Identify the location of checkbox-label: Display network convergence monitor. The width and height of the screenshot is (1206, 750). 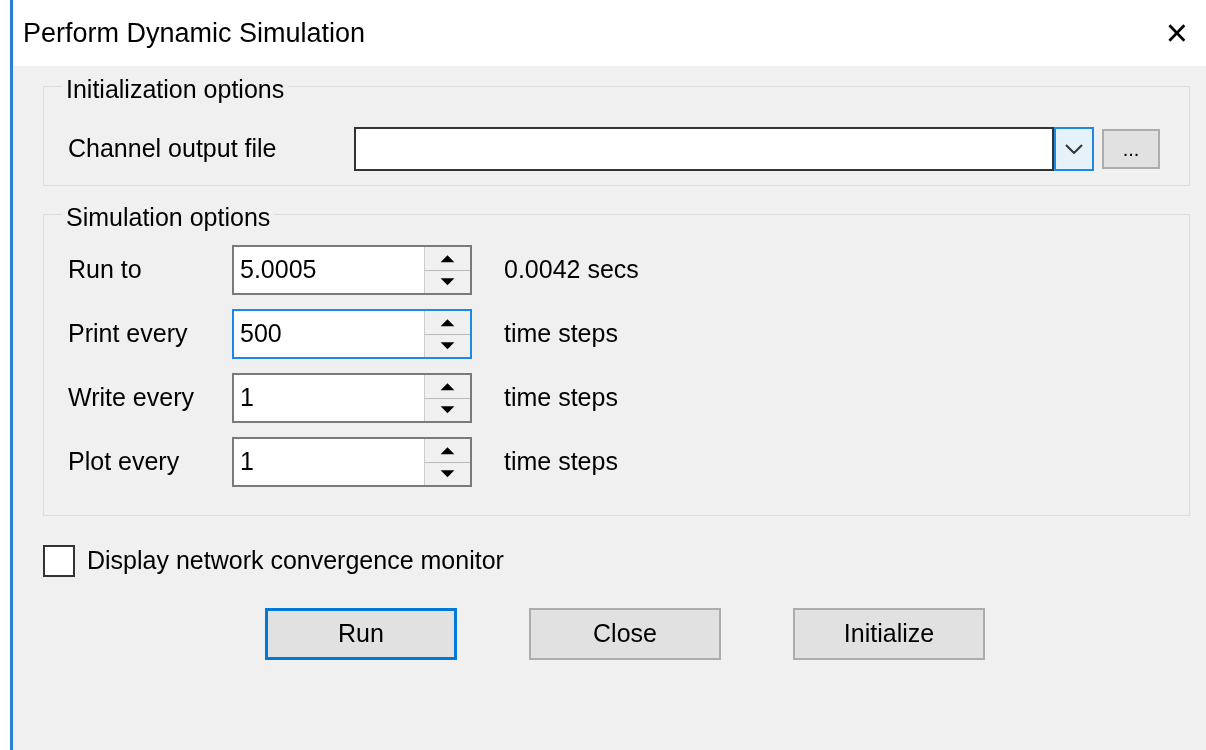
(295, 560).